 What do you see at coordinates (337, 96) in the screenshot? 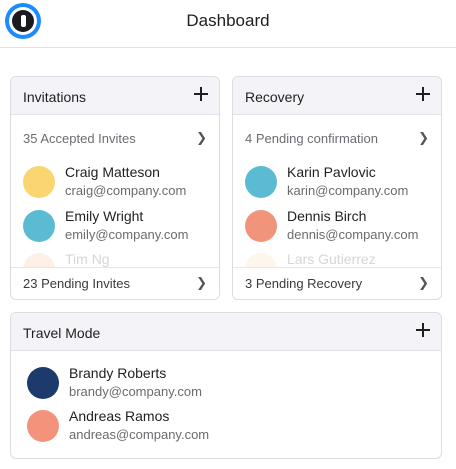
I see `recovery-header: Recovery` at bounding box center [337, 96].